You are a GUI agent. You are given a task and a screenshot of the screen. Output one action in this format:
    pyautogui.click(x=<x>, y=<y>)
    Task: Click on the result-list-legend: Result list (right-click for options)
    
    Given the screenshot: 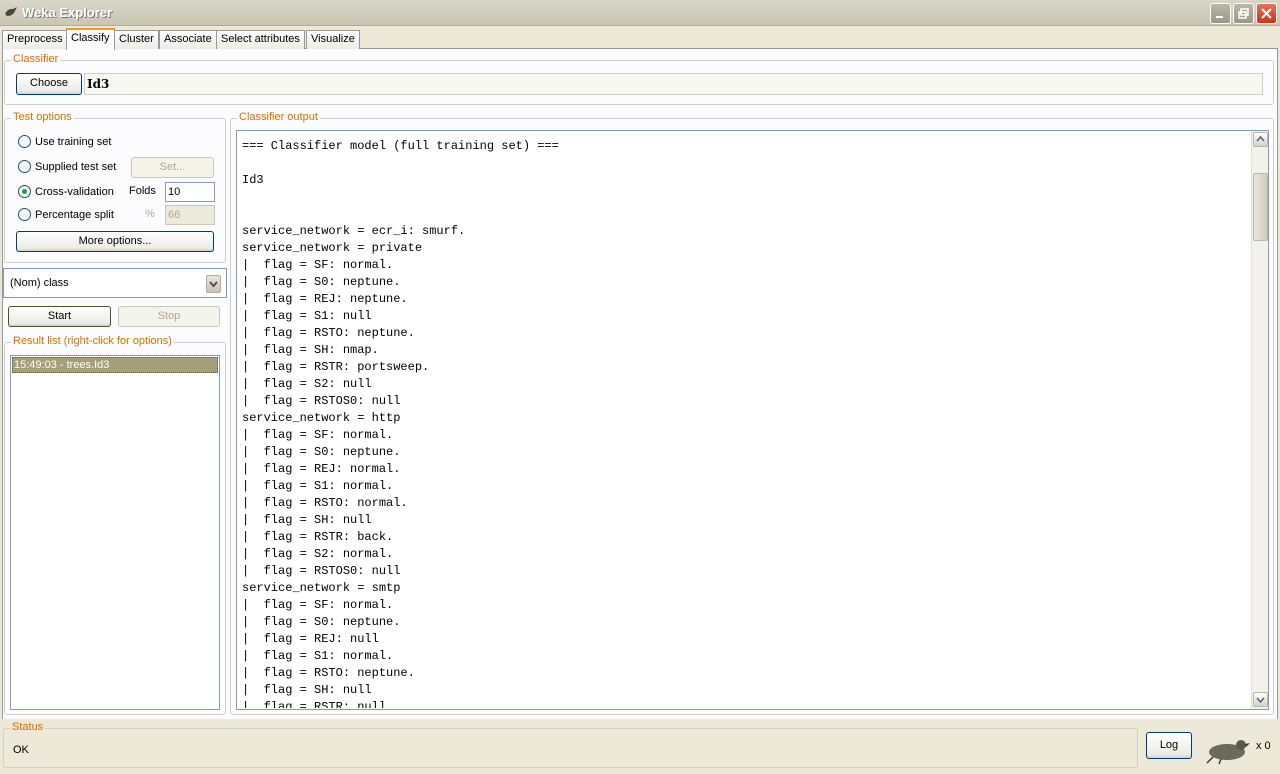 What is the action you would take?
    pyautogui.click(x=92, y=341)
    